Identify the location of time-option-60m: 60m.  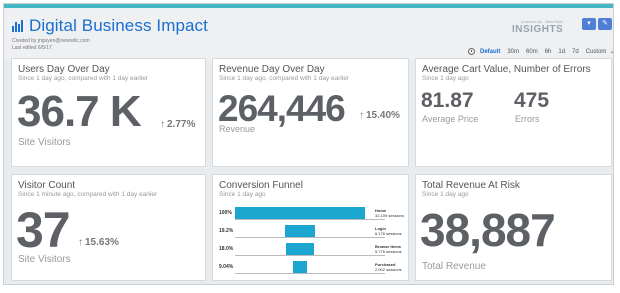
(532, 52).